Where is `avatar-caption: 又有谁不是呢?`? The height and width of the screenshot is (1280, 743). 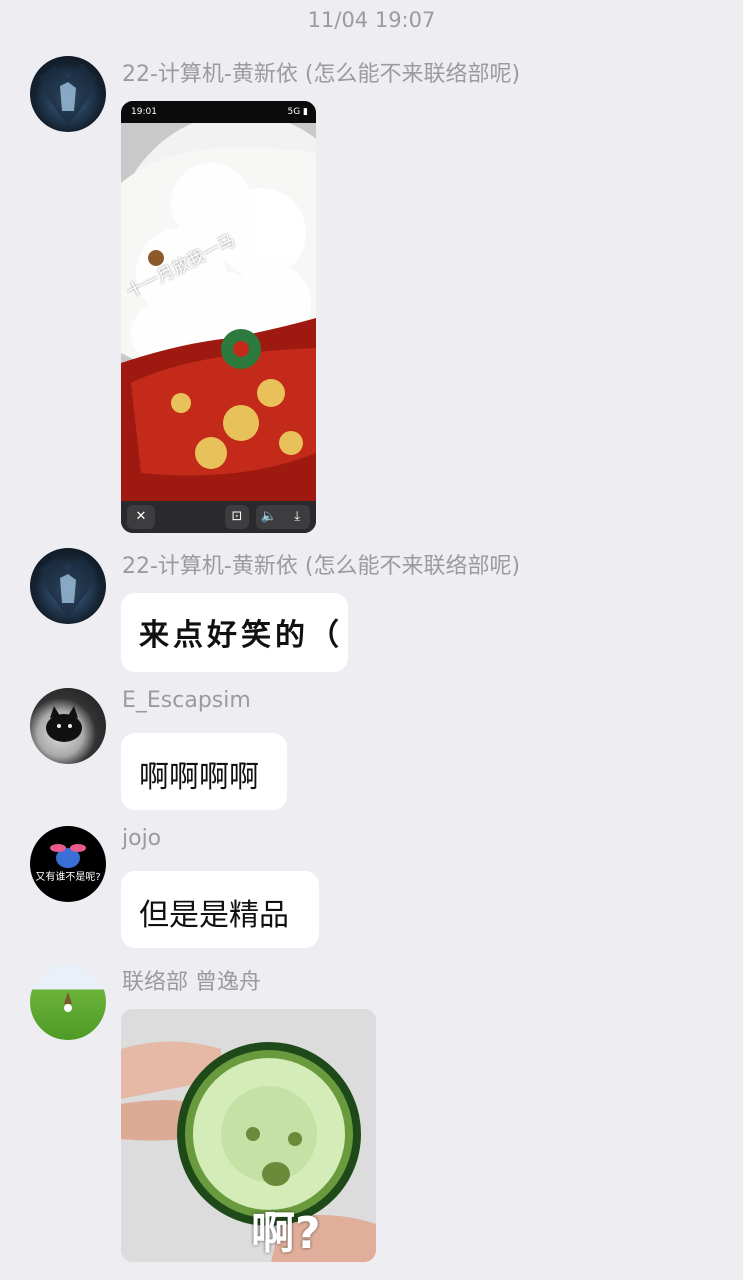 avatar-caption: 又有谁不是呢? is located at coordinates (67, 876).